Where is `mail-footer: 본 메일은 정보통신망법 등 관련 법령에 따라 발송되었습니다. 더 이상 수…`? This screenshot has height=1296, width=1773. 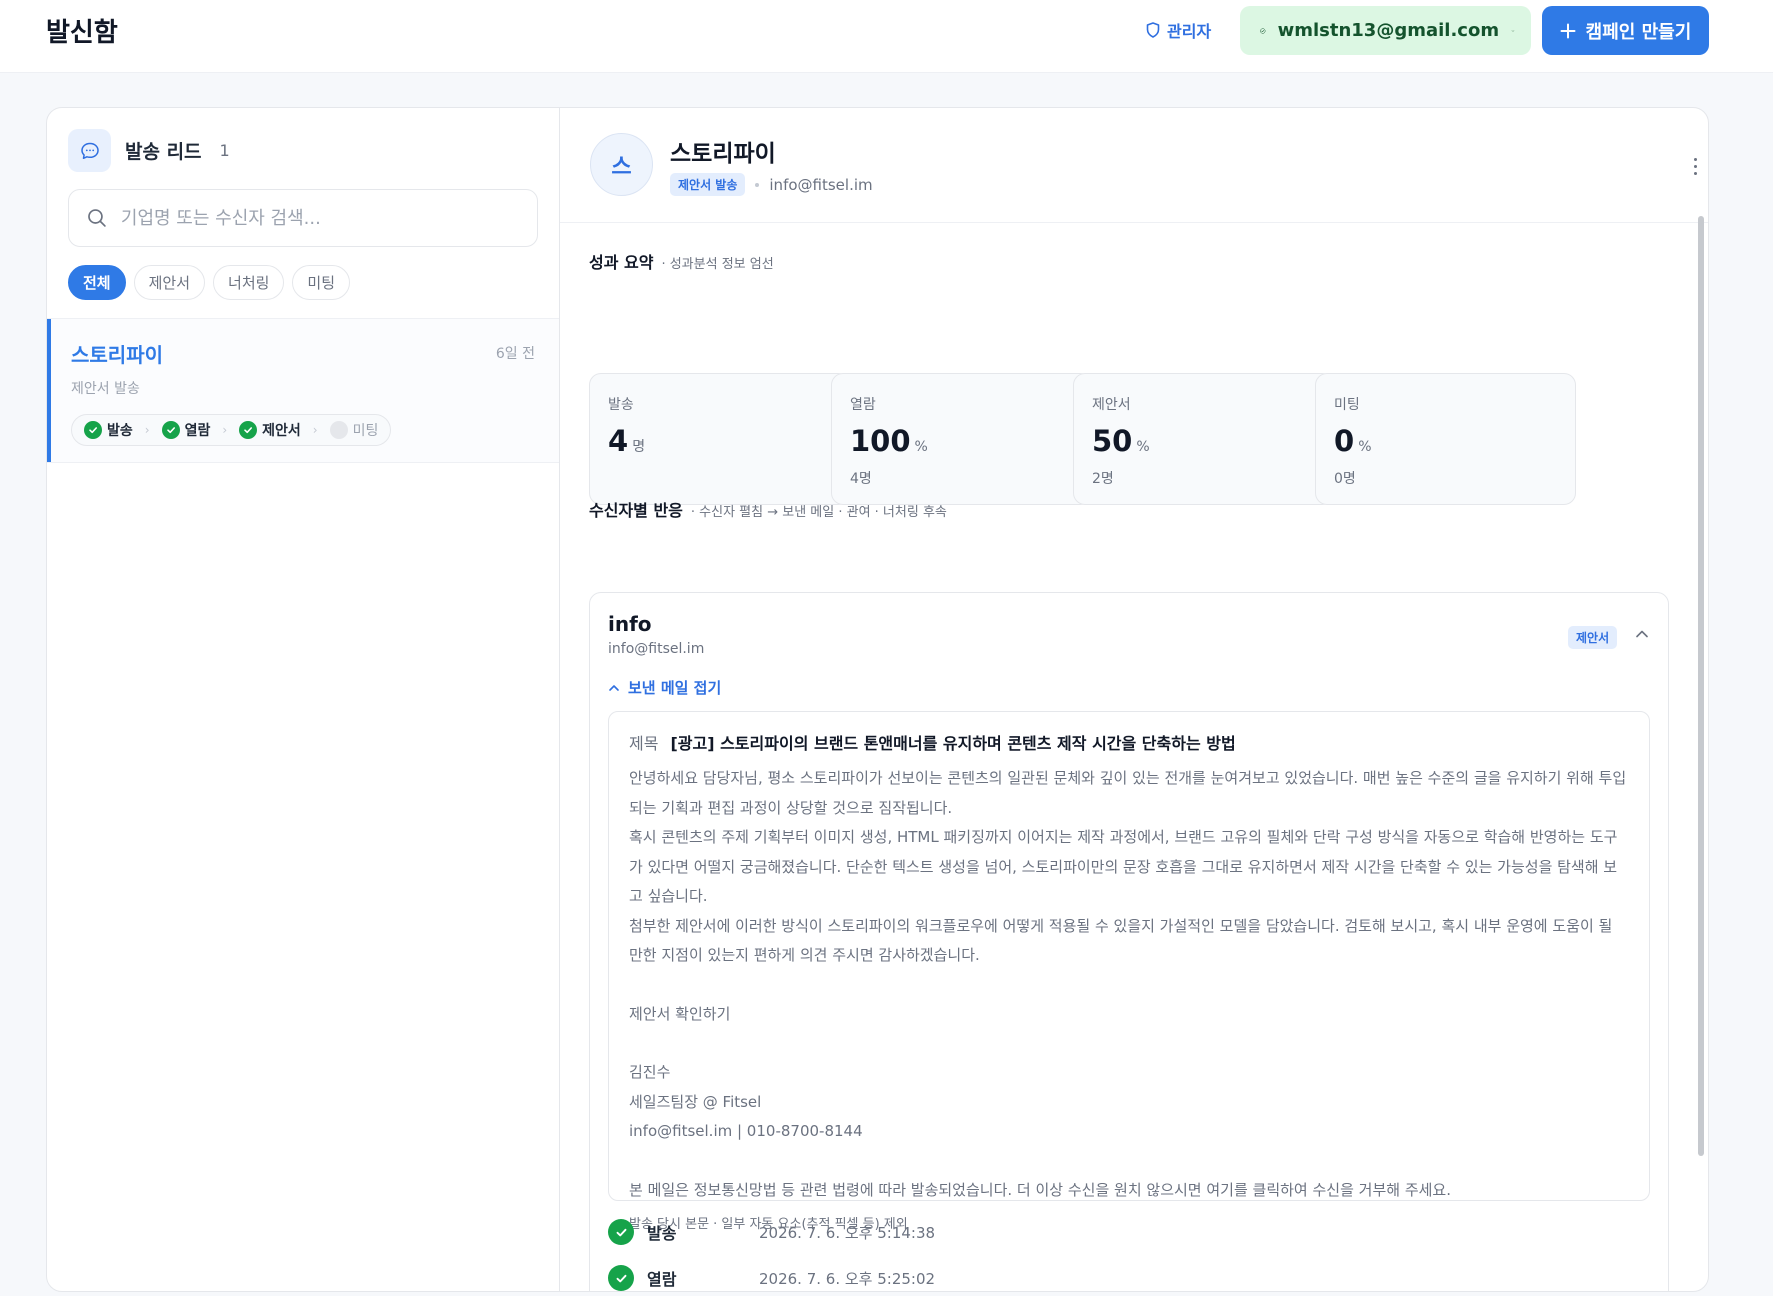 mail-footer: 본 메일은 정보통신망법 등 관련 법령에 따라 발송되었습니다. 더 이상 수… is located at coordinates (1040, 1189).